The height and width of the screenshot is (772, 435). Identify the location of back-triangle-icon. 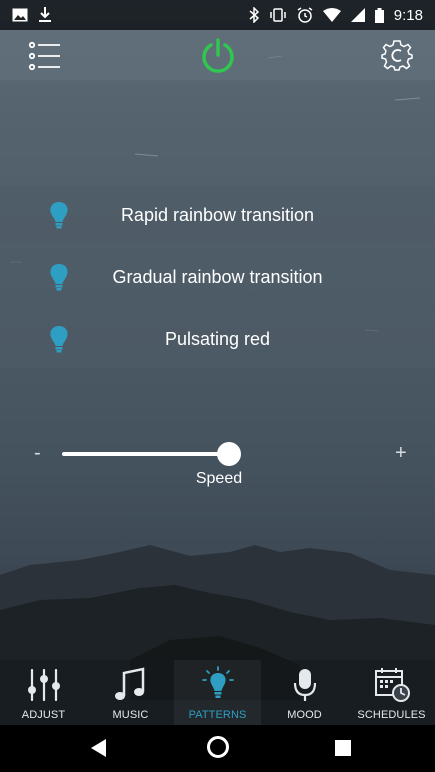
(99, 748).